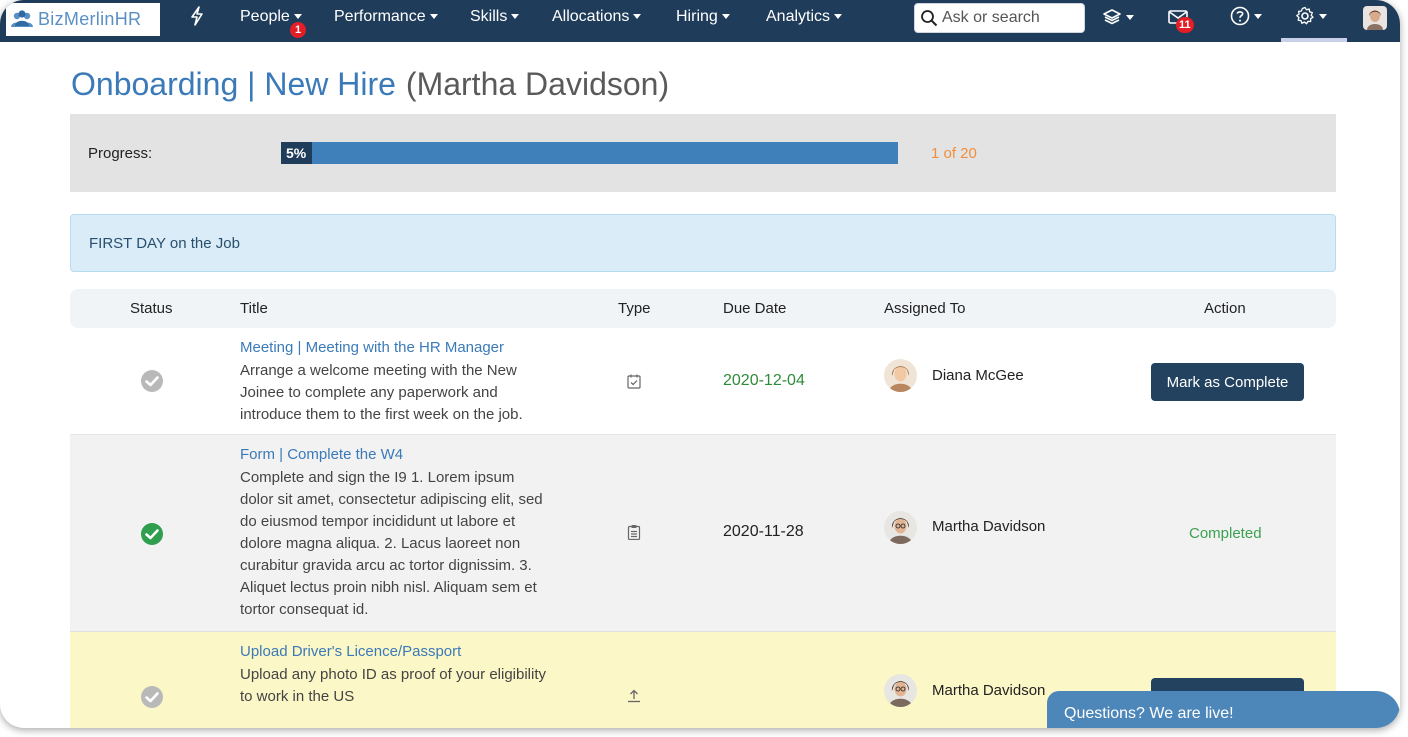  Describe the element at coordinates (372, 347) in the screenshot. I see `task-title-link: Meeting | Meeting with the HR Manager` at that location.